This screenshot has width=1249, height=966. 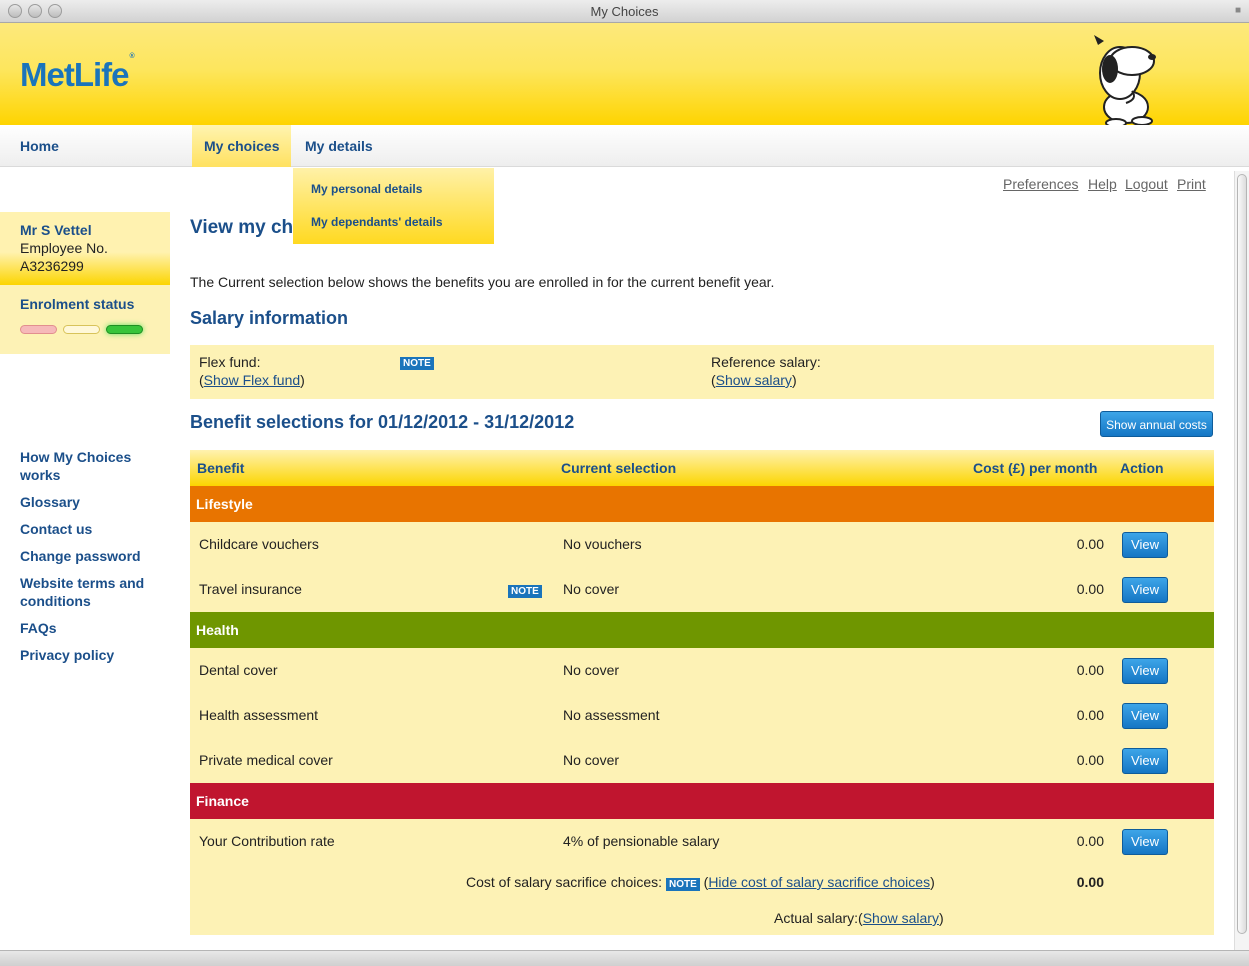 What do you see at coordinates (366, 189) in the screenshot?
I see `menu-item-personal-details: My personal details` at bounding box center [366, 189].